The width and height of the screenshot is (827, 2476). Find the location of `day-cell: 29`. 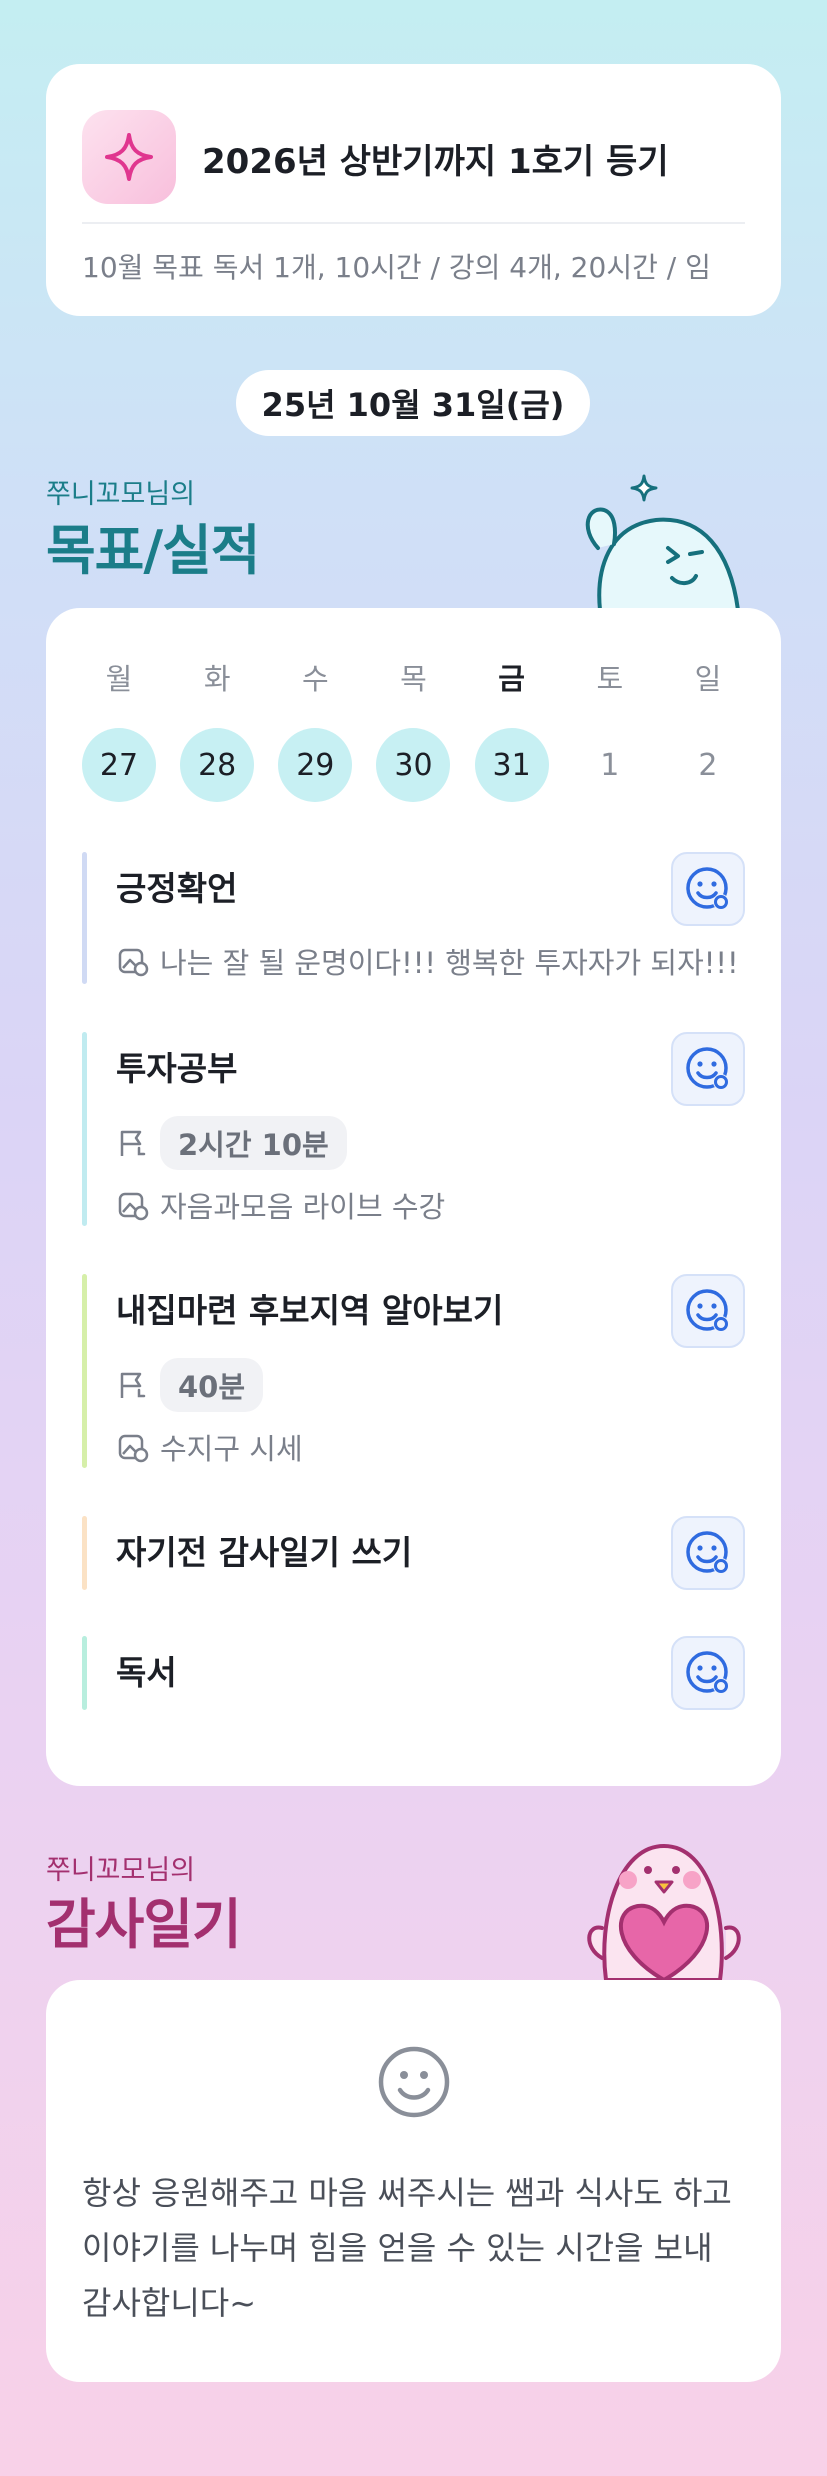

day-cell: 29 is located at coordinates (315, 765).